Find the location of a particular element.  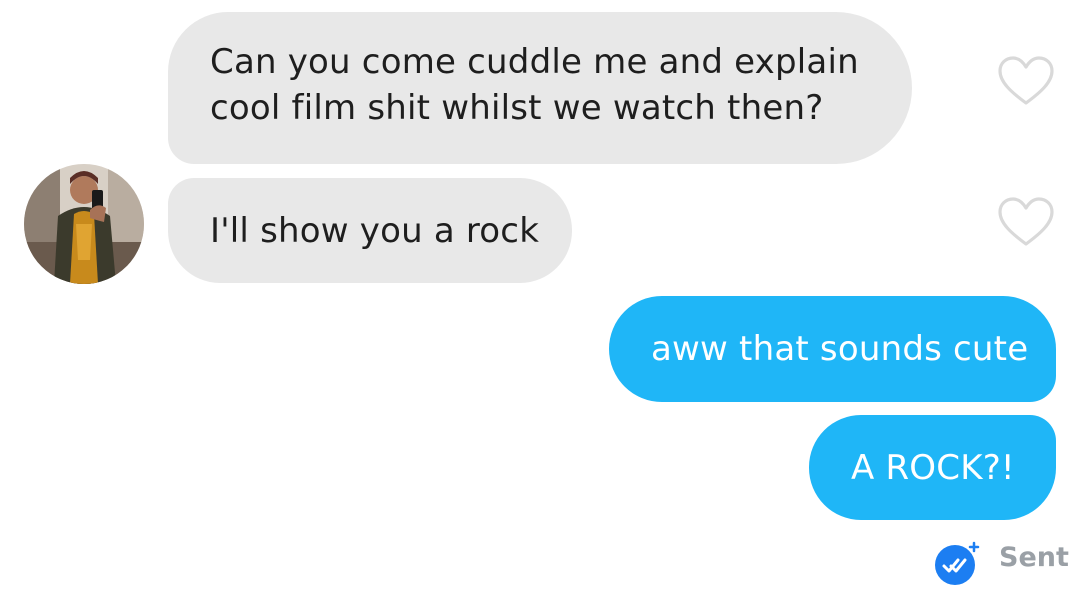

message-status: Sent is located at coordinates (1034, 557).